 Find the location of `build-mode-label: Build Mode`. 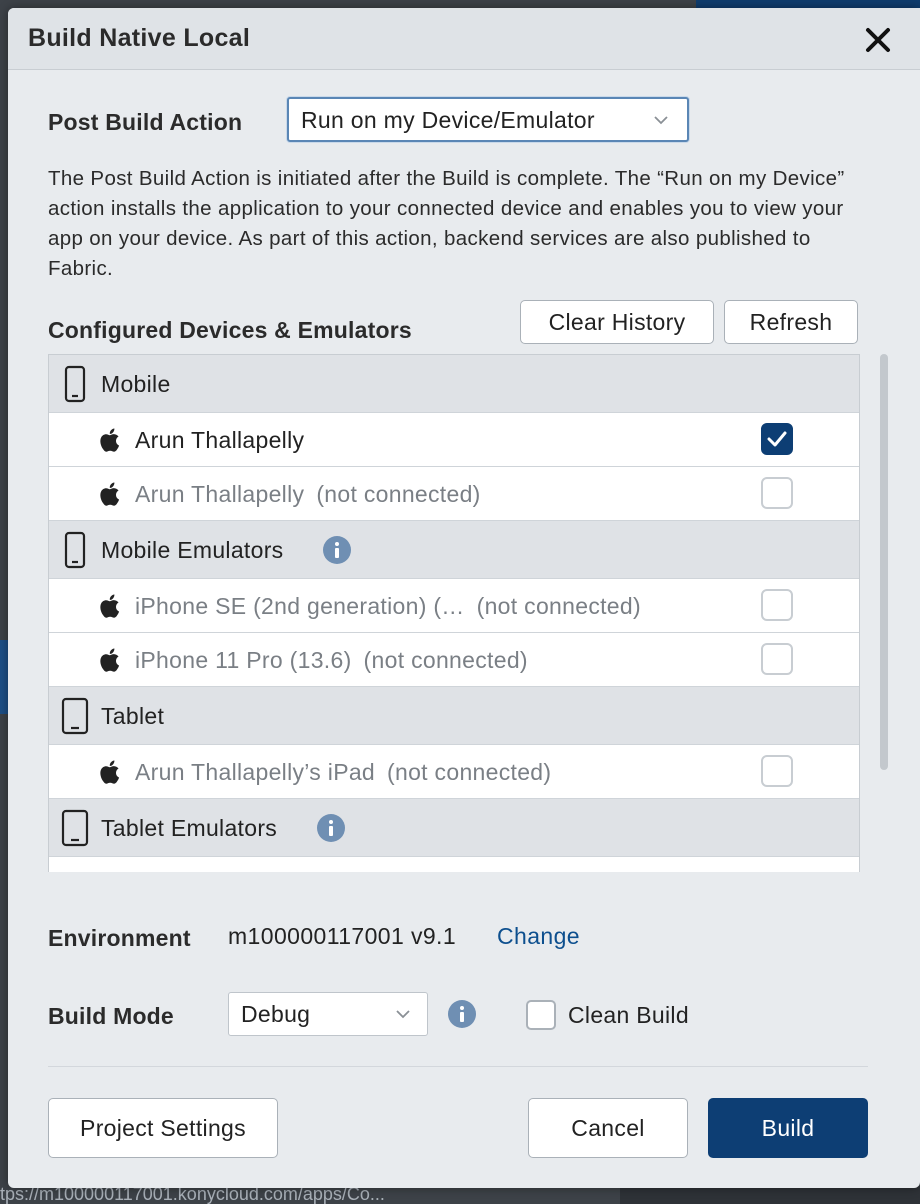

build-mode-label: Build Mode is located at coordinates (111, 1016).